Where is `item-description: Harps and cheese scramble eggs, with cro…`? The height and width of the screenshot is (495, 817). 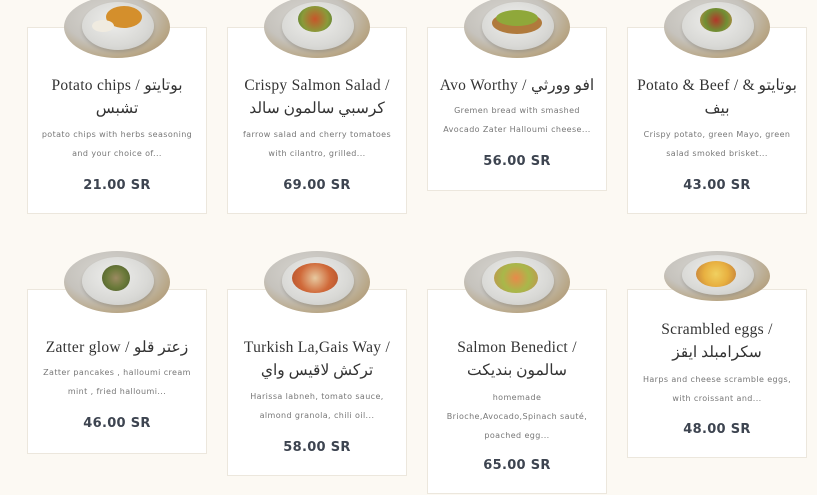 item-description: Harps and cheese scramble eggs, with cro… is located at coordinates (717, 389).